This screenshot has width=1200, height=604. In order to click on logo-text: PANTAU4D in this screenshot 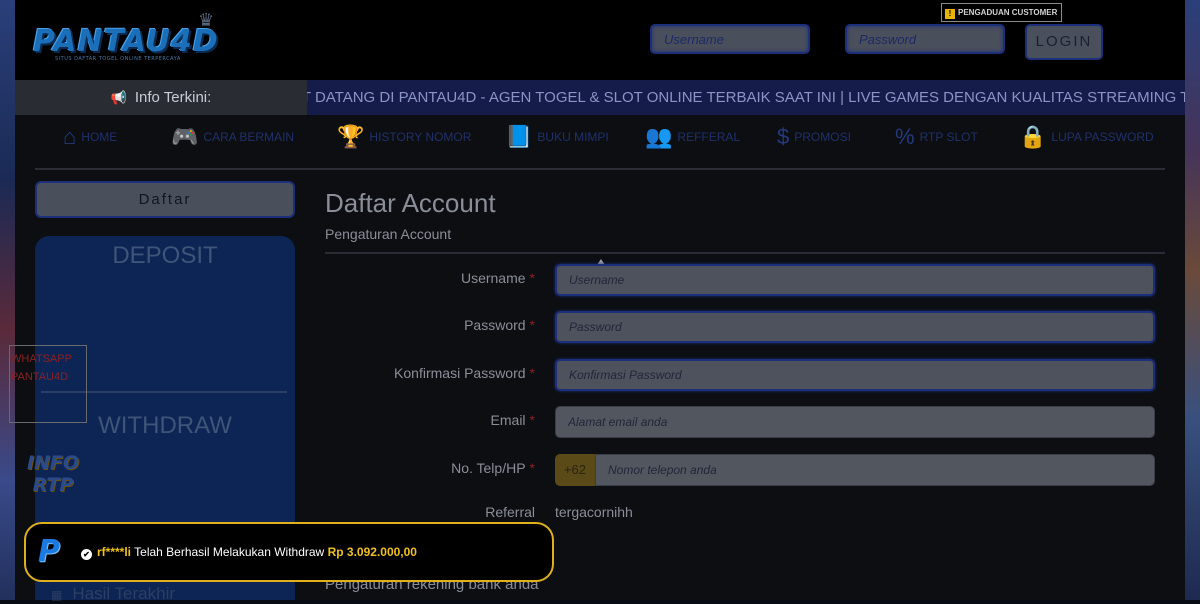, I will do `click(126, 41)`.